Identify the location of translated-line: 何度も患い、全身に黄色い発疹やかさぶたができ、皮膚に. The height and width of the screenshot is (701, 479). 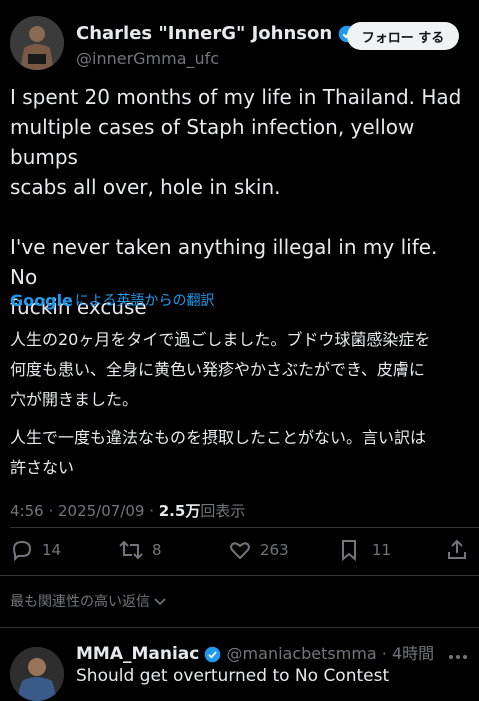
(217, 369).